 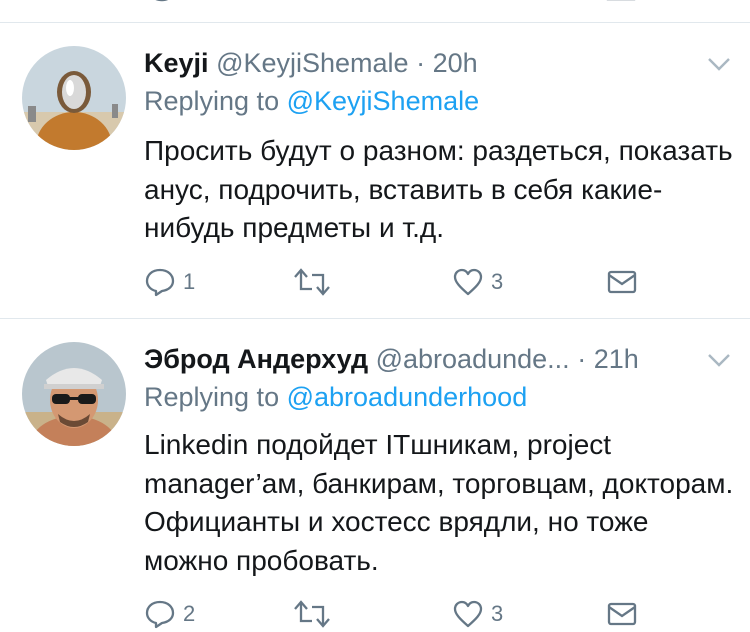 I want to click on action-bar: 1 3, so click(x=394, y=282).